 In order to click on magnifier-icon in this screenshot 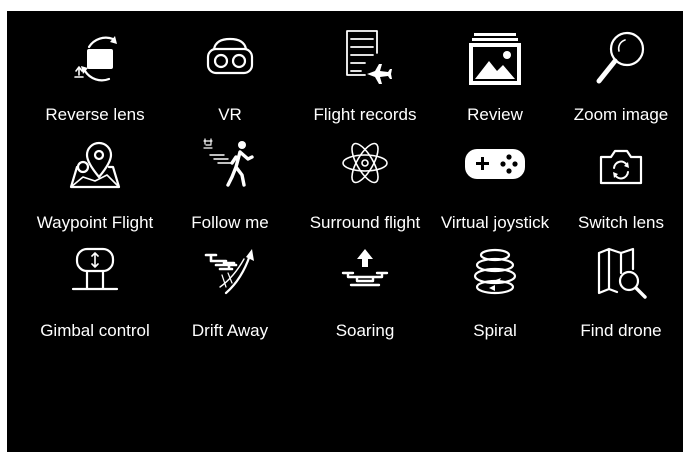, I will do `click(621, 59)`.